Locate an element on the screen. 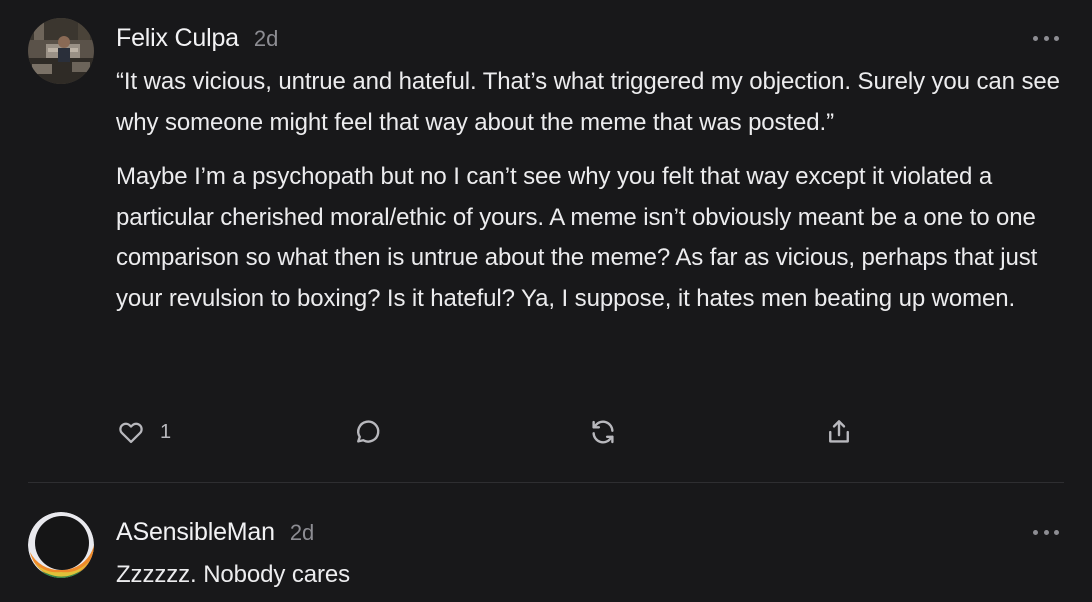  share-icon is located at coordinates (839, 432).